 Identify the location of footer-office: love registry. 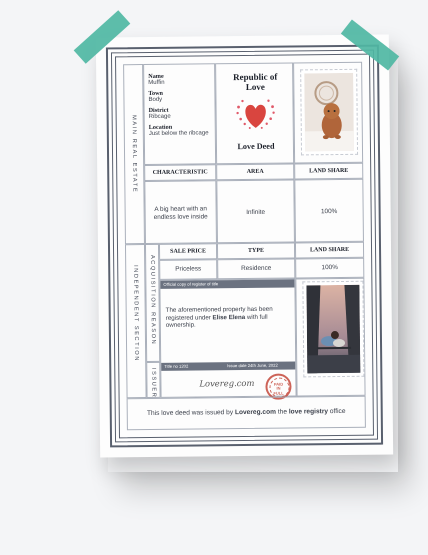
(308, 412).